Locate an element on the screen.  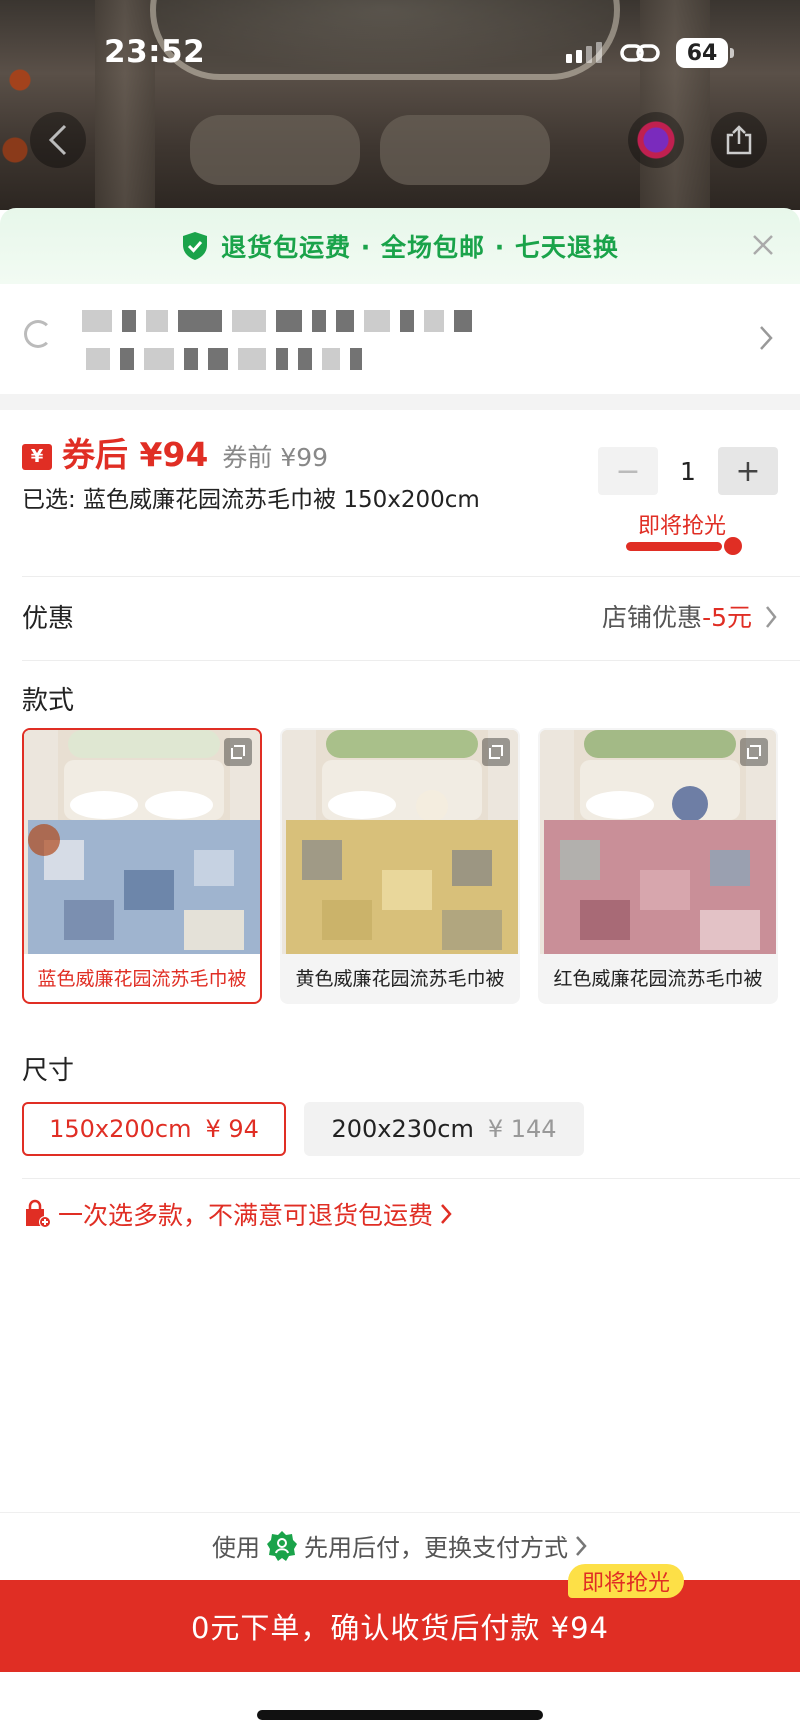
size-label: 200x230cm is located at coordinates (402, 1129).